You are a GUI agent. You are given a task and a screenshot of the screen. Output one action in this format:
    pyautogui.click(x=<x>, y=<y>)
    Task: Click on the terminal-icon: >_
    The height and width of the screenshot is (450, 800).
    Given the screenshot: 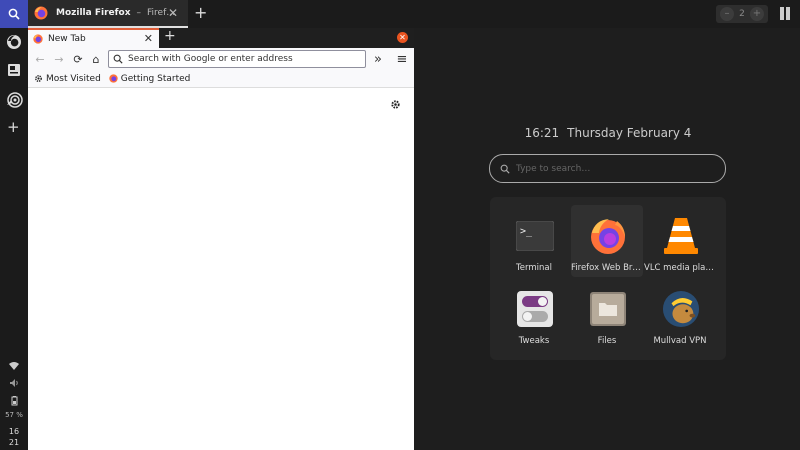 What is the action you would take?
    pyautogui.click(x=535, y=236)
    